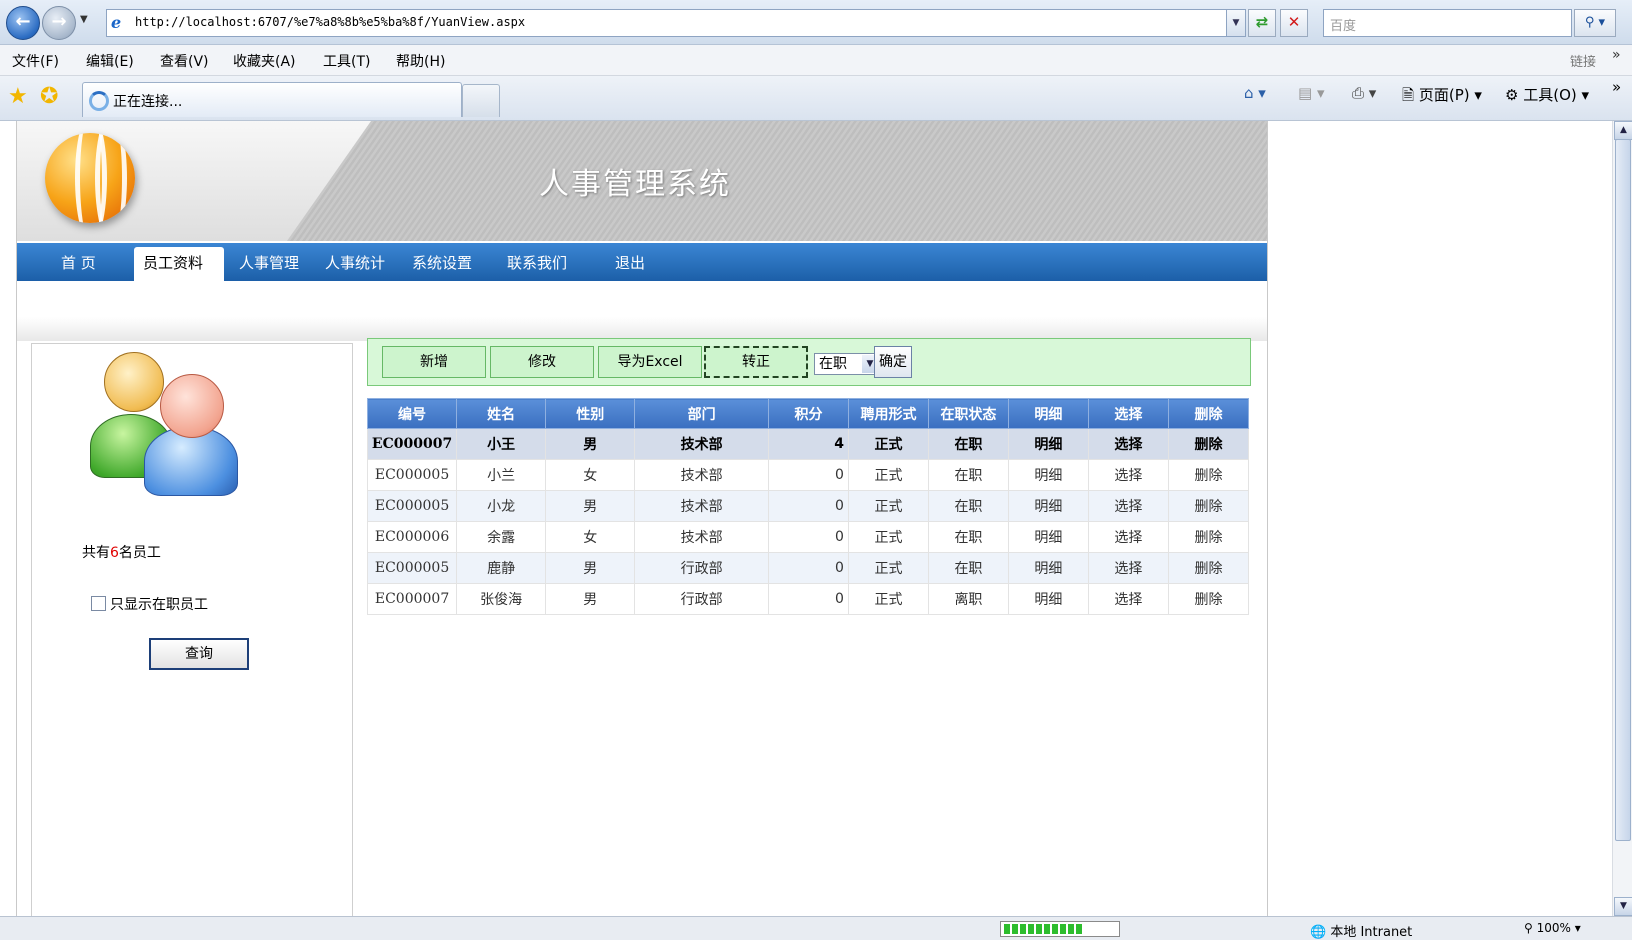  I want to click on security-zone-label: 本地 Intranet, so click(1371, 932).